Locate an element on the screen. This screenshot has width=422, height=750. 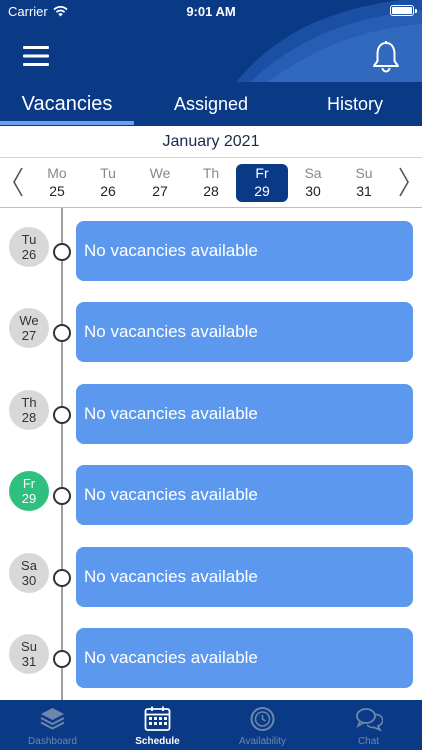
day-fr-29: Fr 29 is located at coordinates (262, 183).